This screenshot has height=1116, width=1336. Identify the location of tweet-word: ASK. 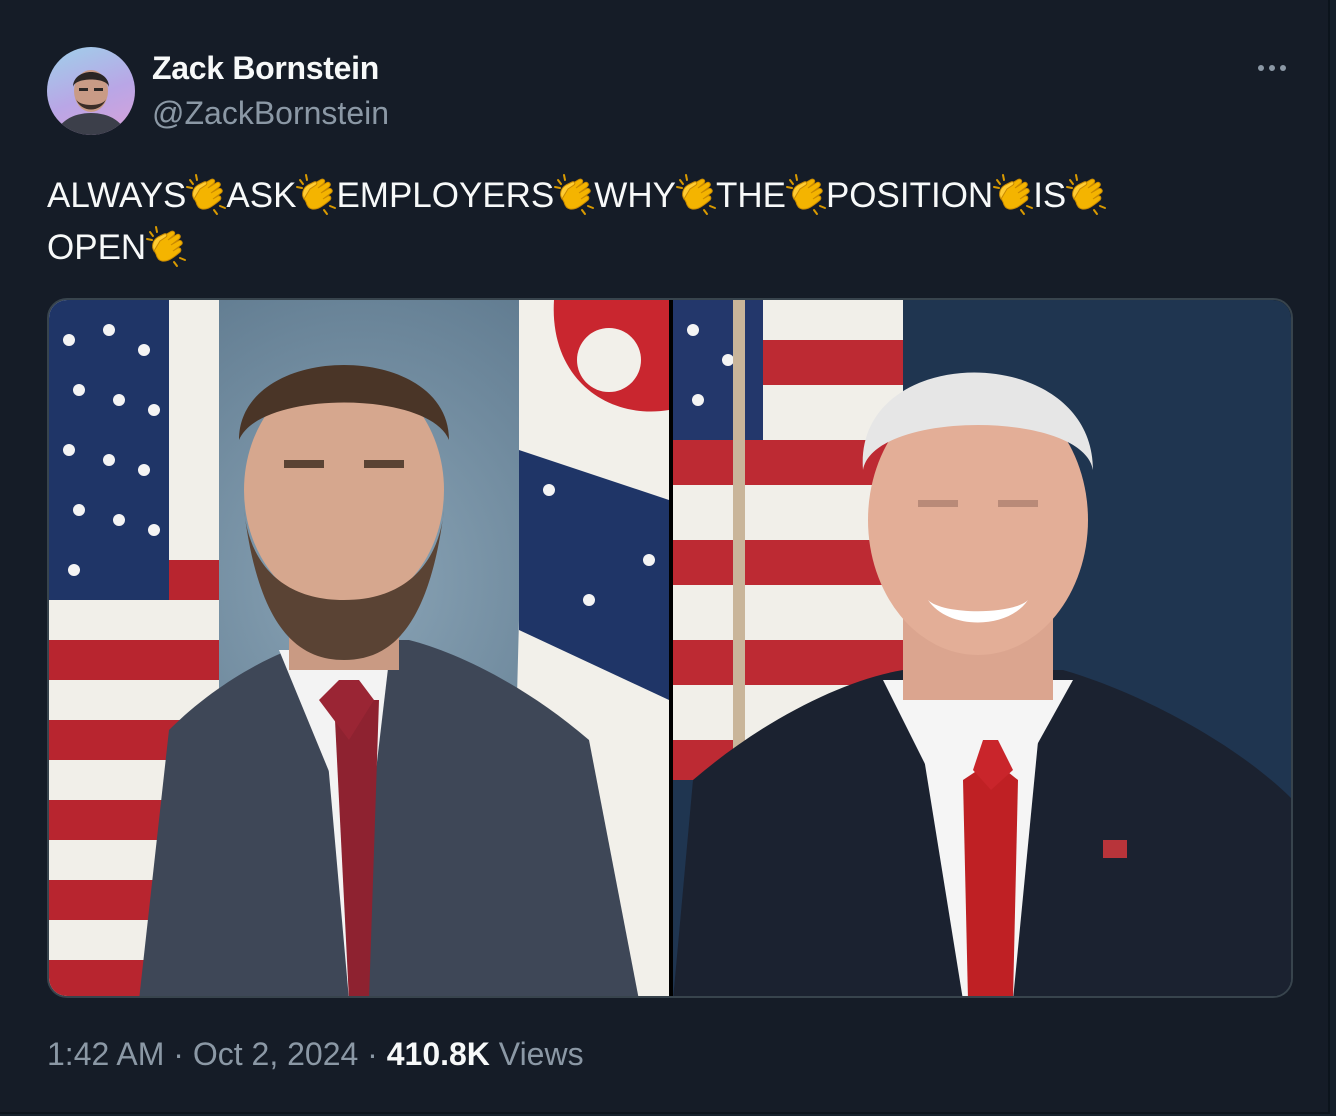
(261, 195).